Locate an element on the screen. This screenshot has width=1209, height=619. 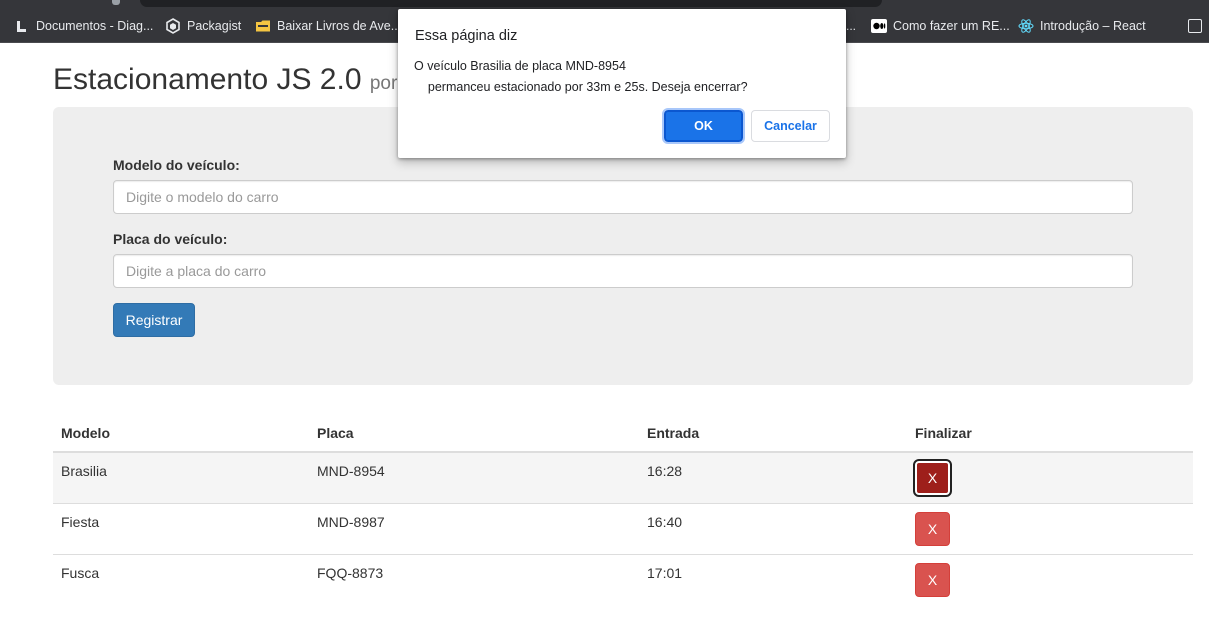
cell-entrada: 16:40 is located at coordinates (773, 529).